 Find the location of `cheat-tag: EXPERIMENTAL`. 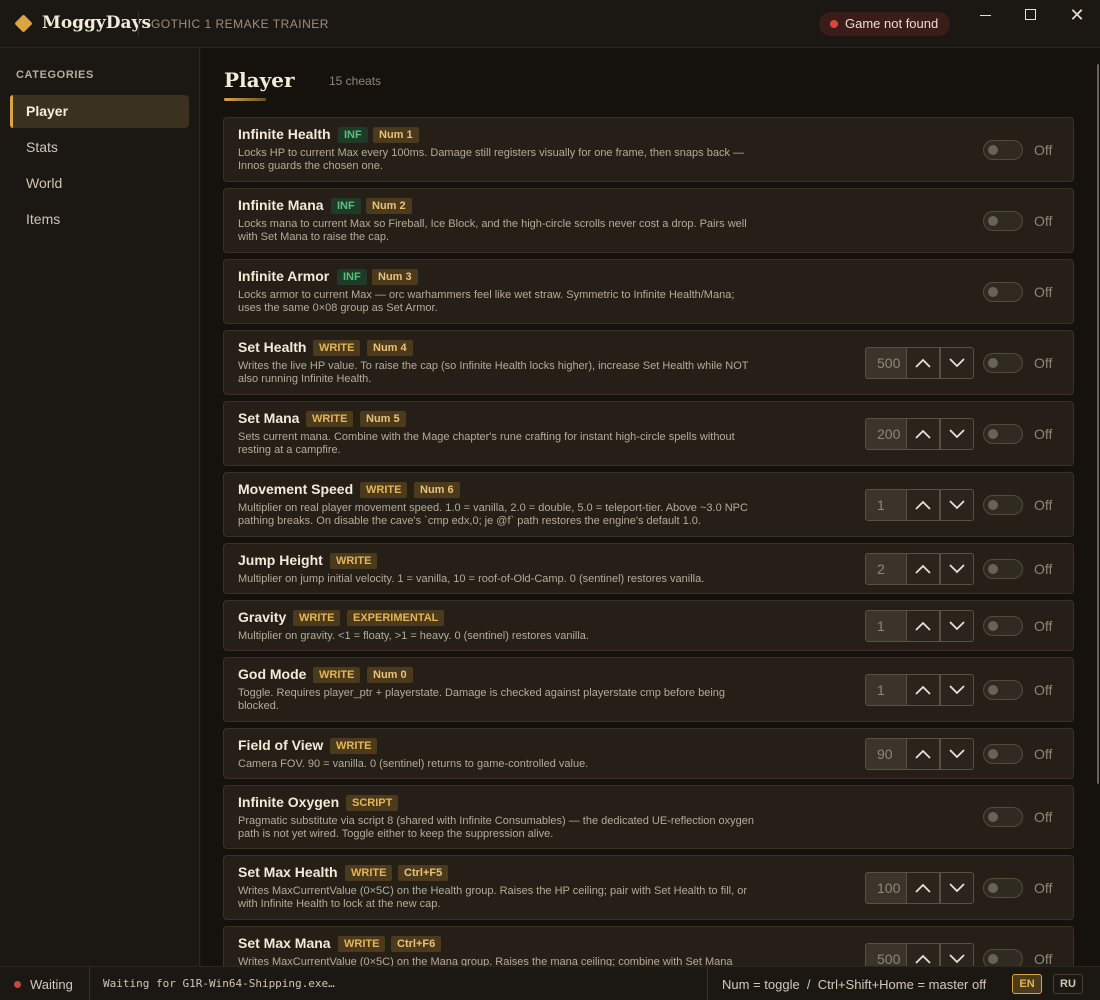

cheat-tag: EXPERIMENTAL is located at coordinates (396, 618).